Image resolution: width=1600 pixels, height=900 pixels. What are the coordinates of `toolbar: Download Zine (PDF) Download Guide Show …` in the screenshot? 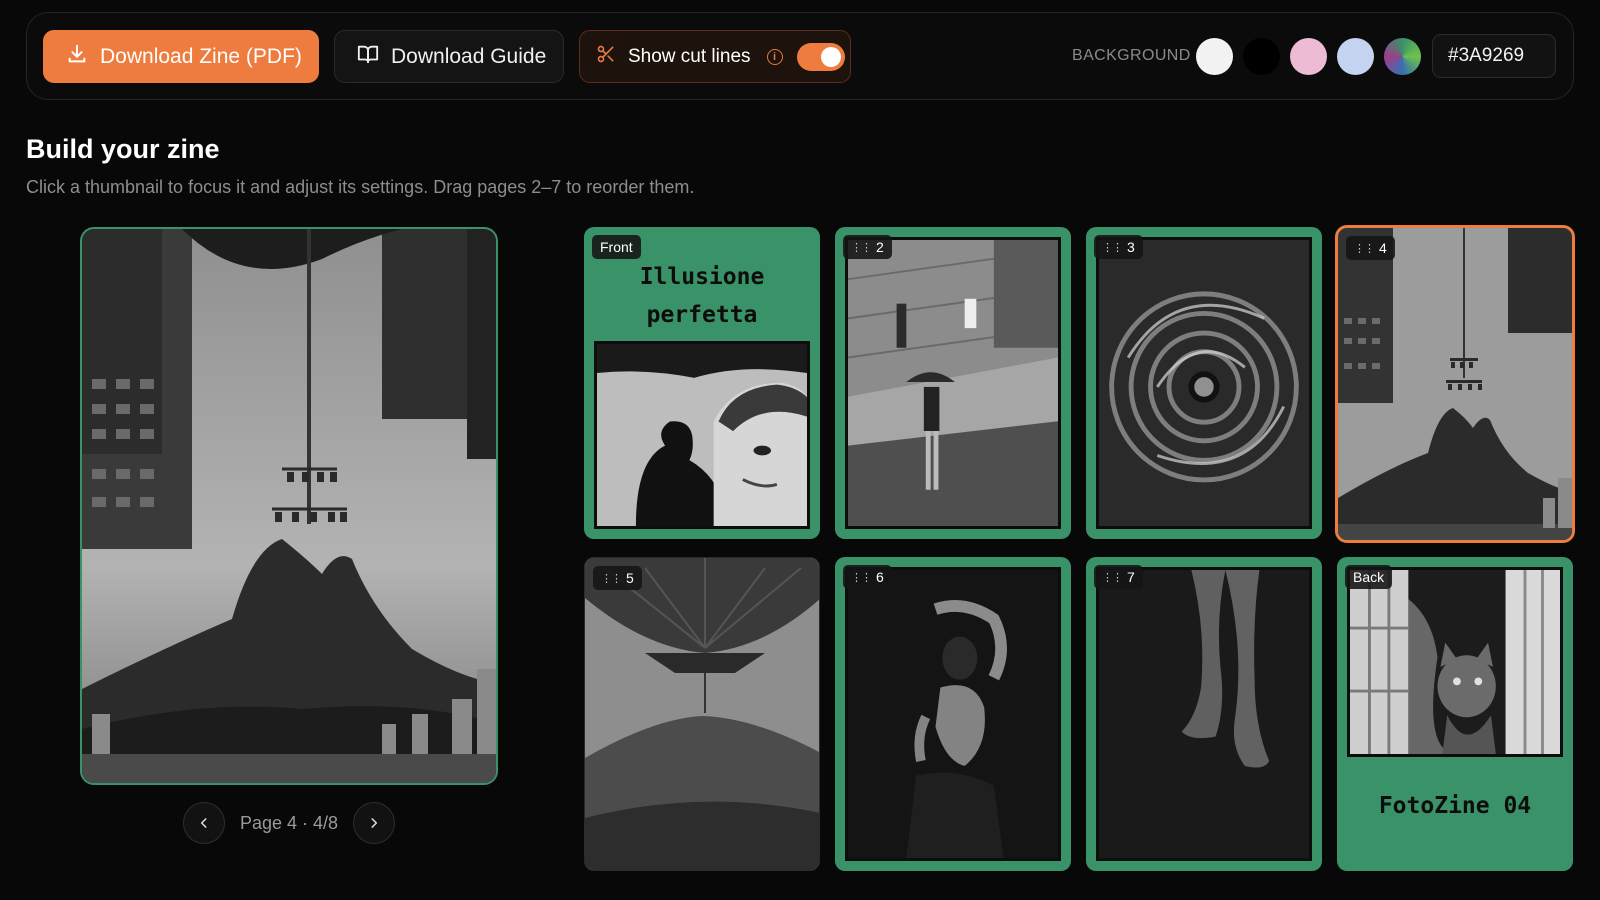 It's located at (800, 56).